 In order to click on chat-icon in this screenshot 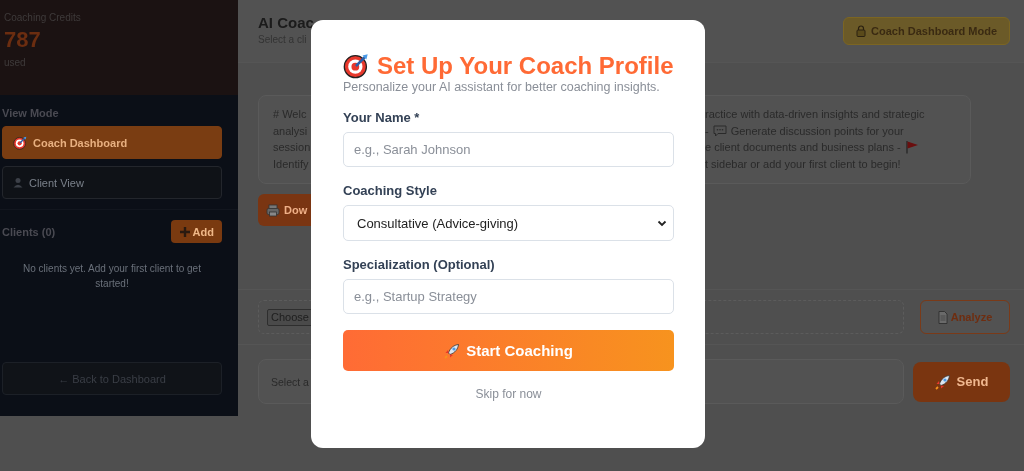, I will do `click(719, 130)`.